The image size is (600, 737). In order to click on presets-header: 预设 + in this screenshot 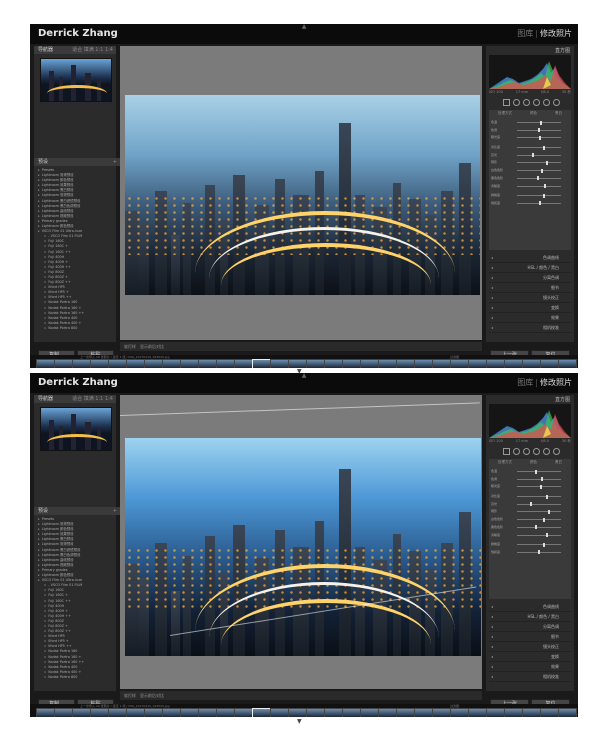, I will do `click(77, 162)`.